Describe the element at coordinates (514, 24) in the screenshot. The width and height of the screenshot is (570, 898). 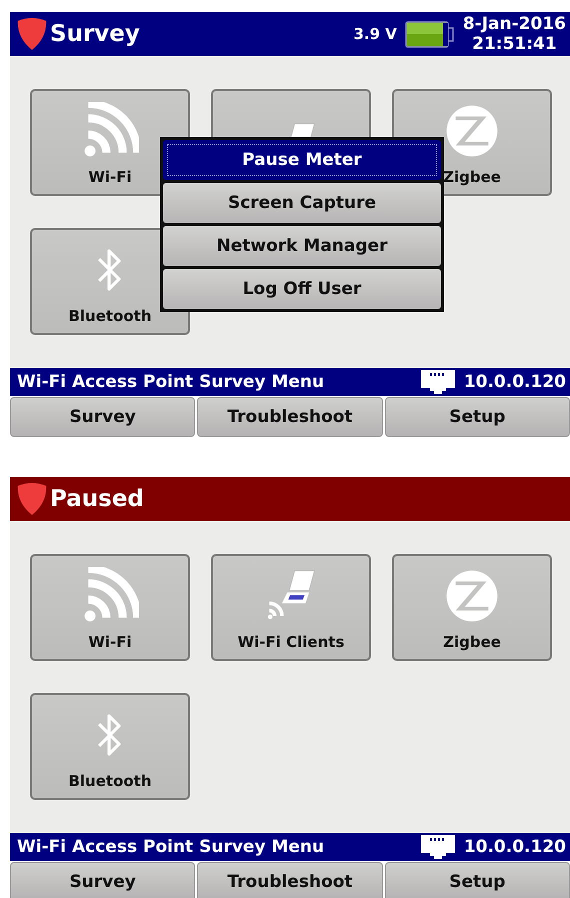
I see `date-text: 8-Jan-2016` at that location.